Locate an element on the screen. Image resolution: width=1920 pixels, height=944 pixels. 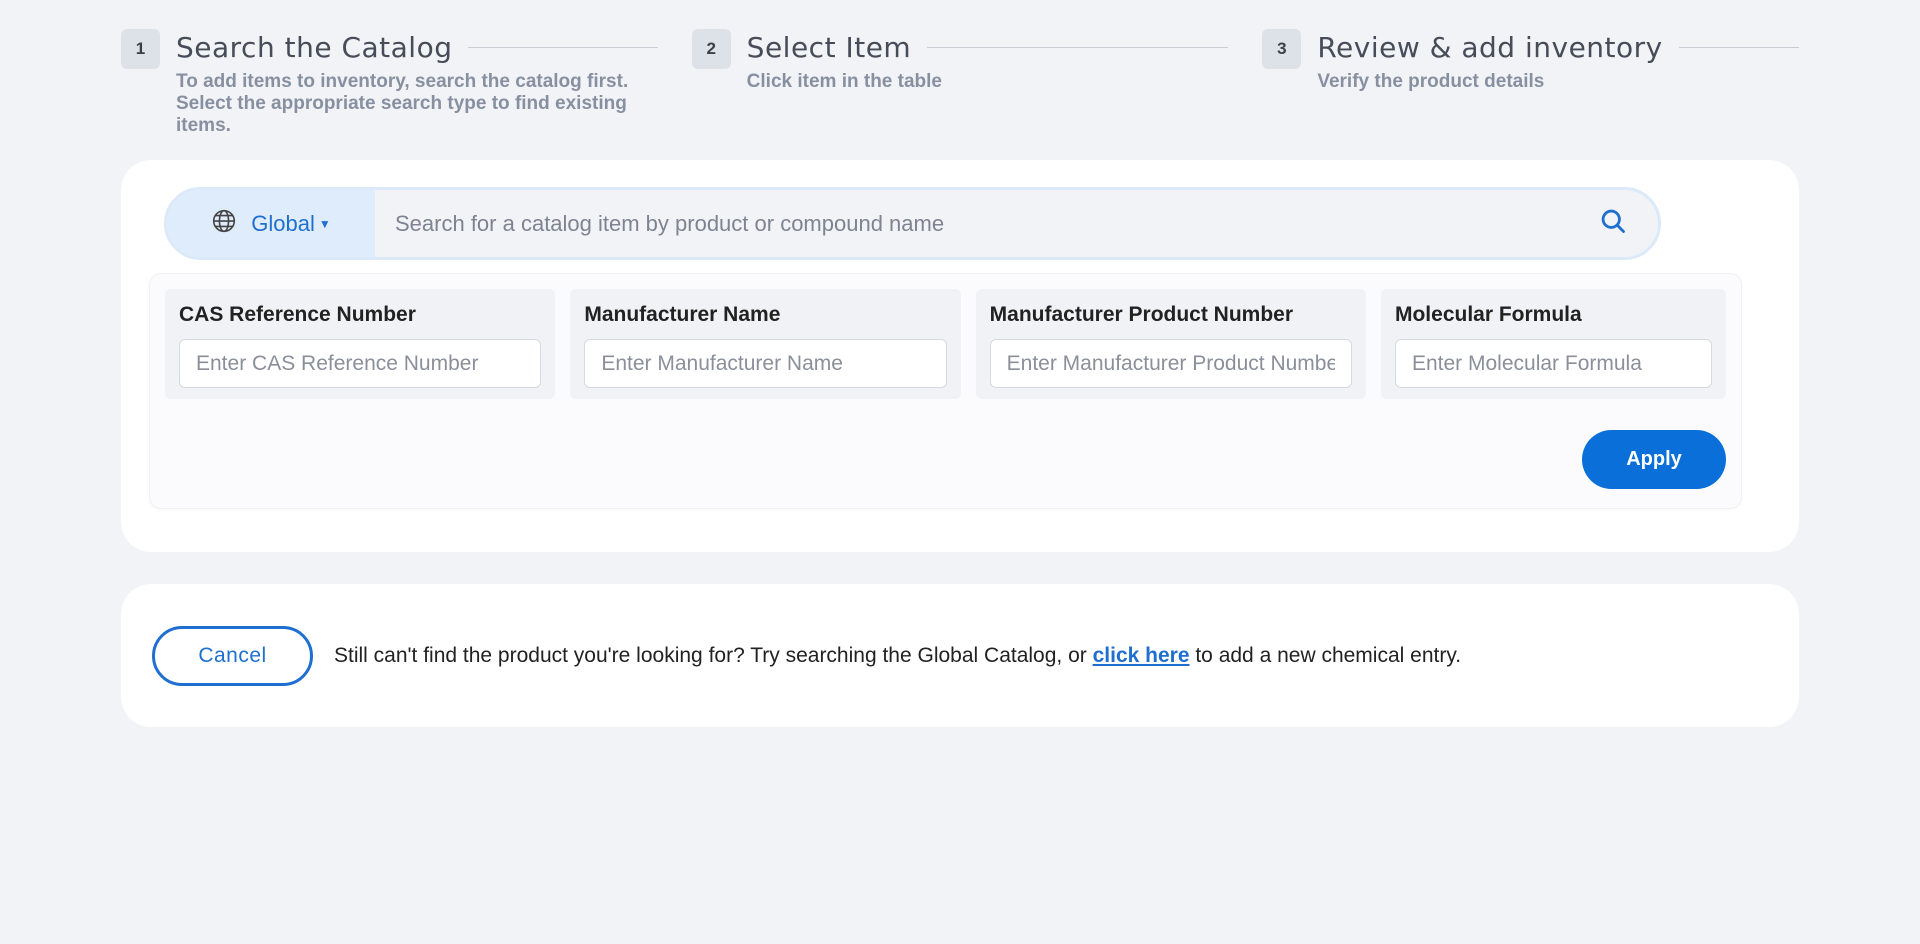
filter-label: CAS Reference Number is located at coordinates (297, 314).